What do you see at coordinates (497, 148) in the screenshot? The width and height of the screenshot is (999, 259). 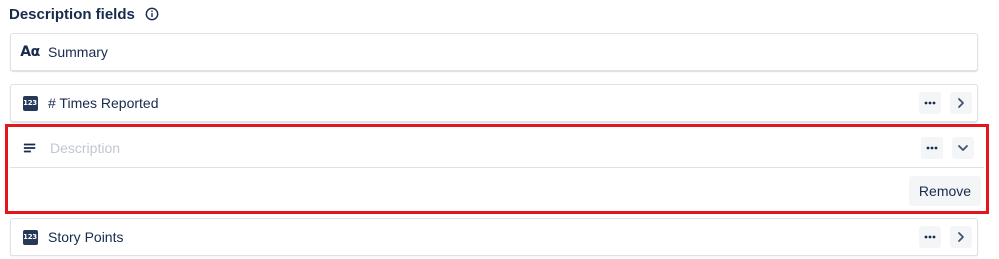 I see `field-description: Description` at bounding box center [497, 148].